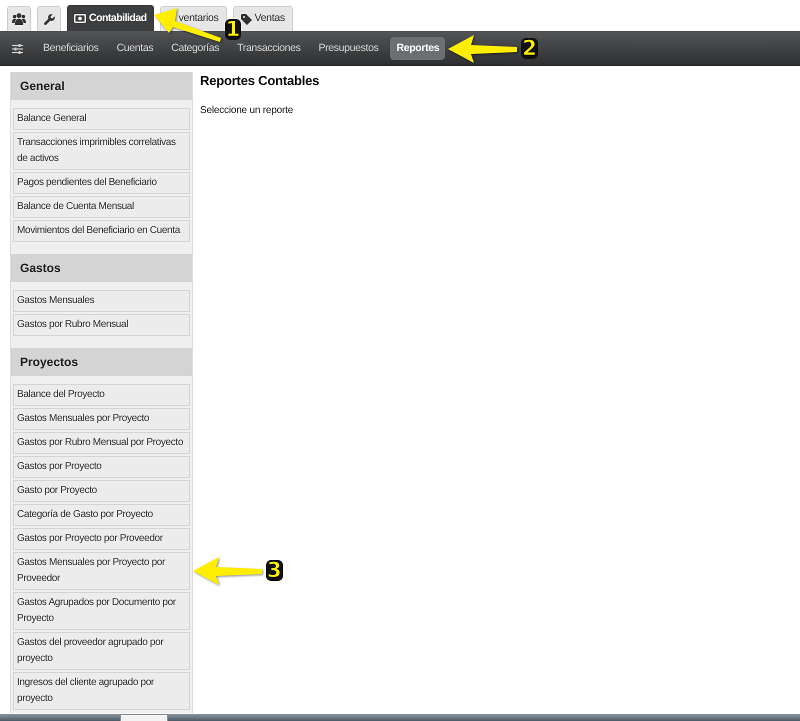 This screenshot has width=800, height=721. I want to click on nav-link: Reportes, so click(418, 48).